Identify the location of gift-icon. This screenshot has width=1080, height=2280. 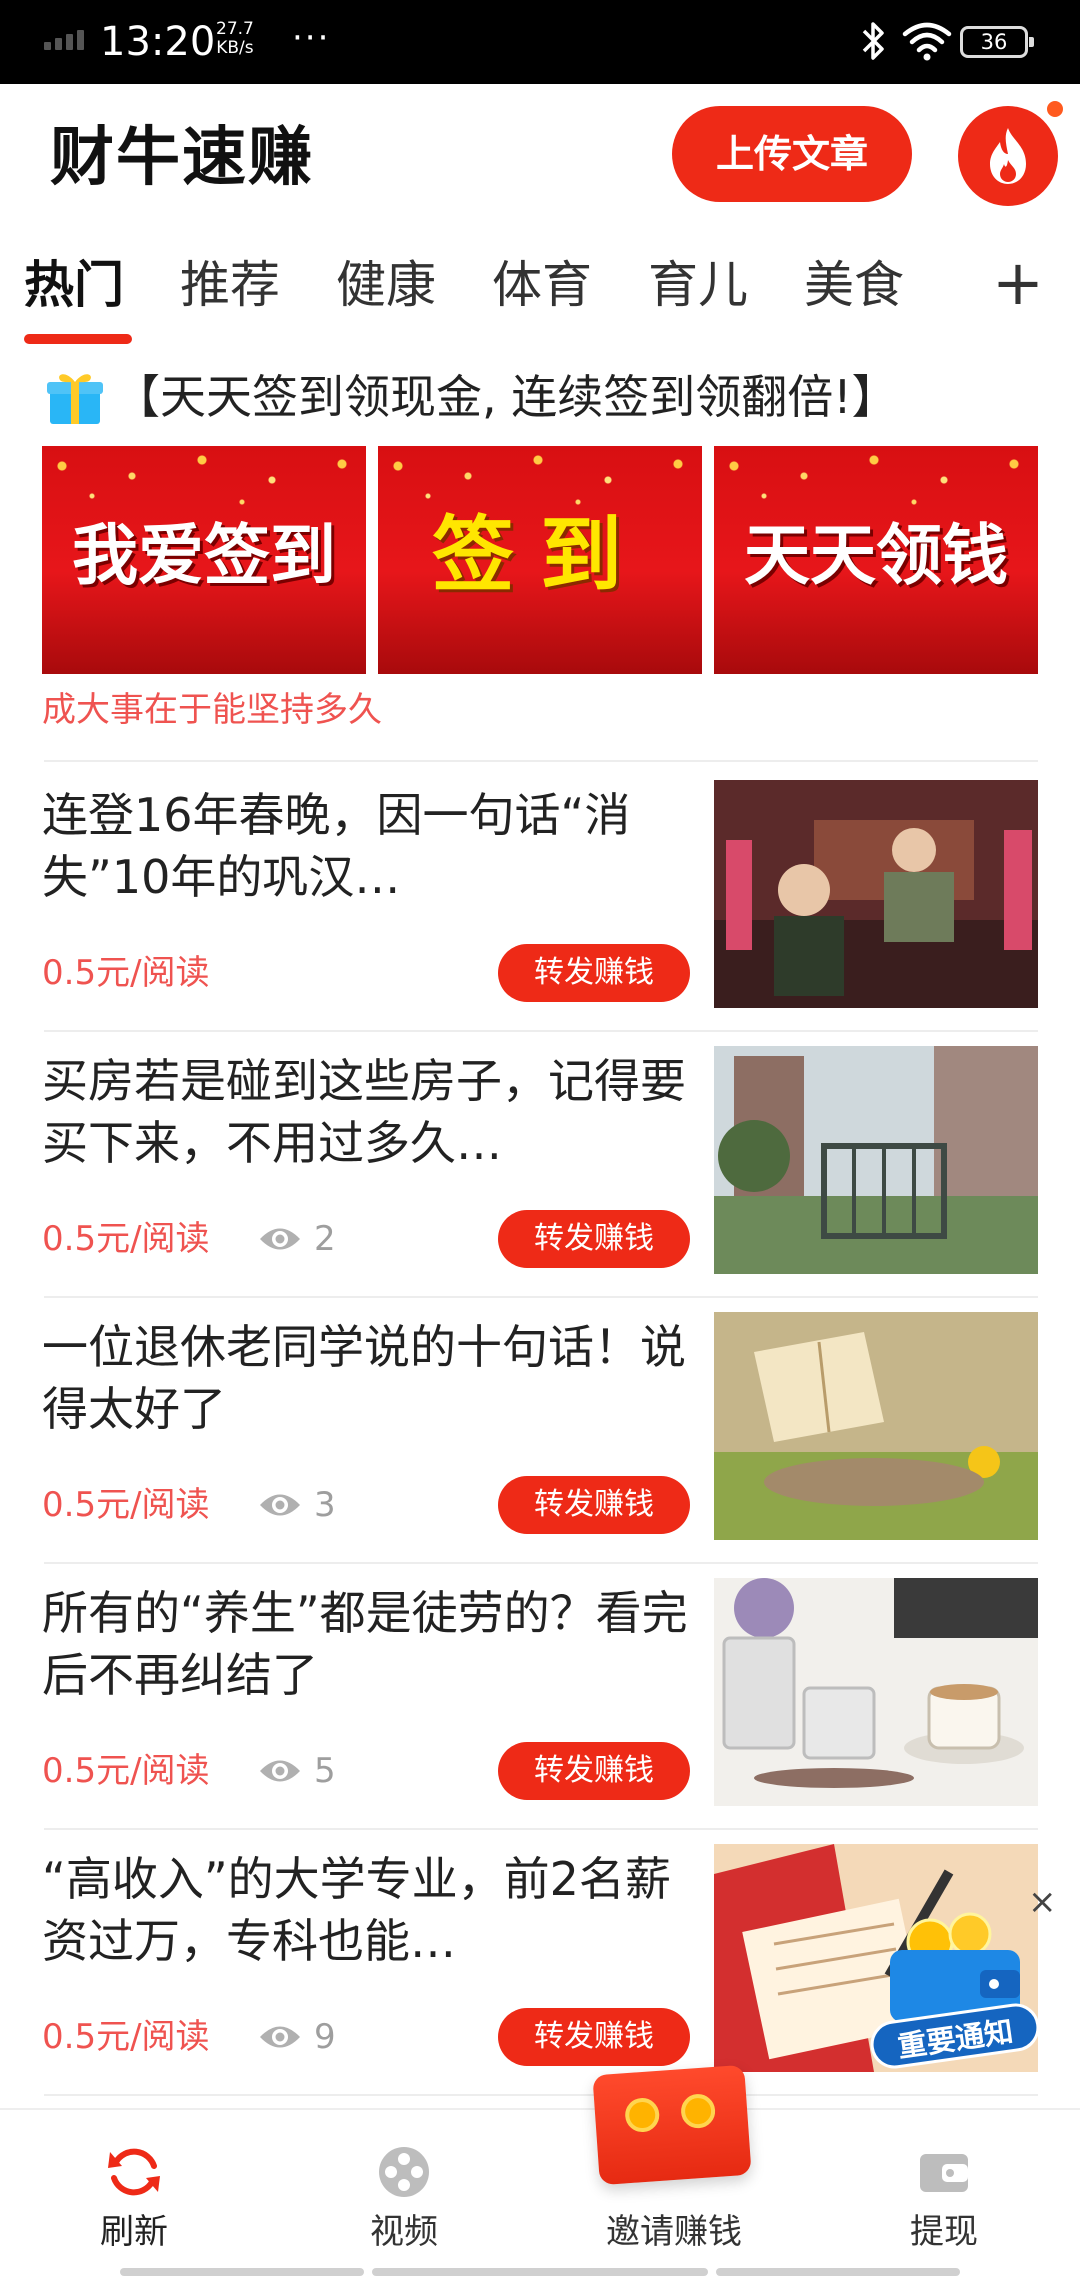
(75, 399).